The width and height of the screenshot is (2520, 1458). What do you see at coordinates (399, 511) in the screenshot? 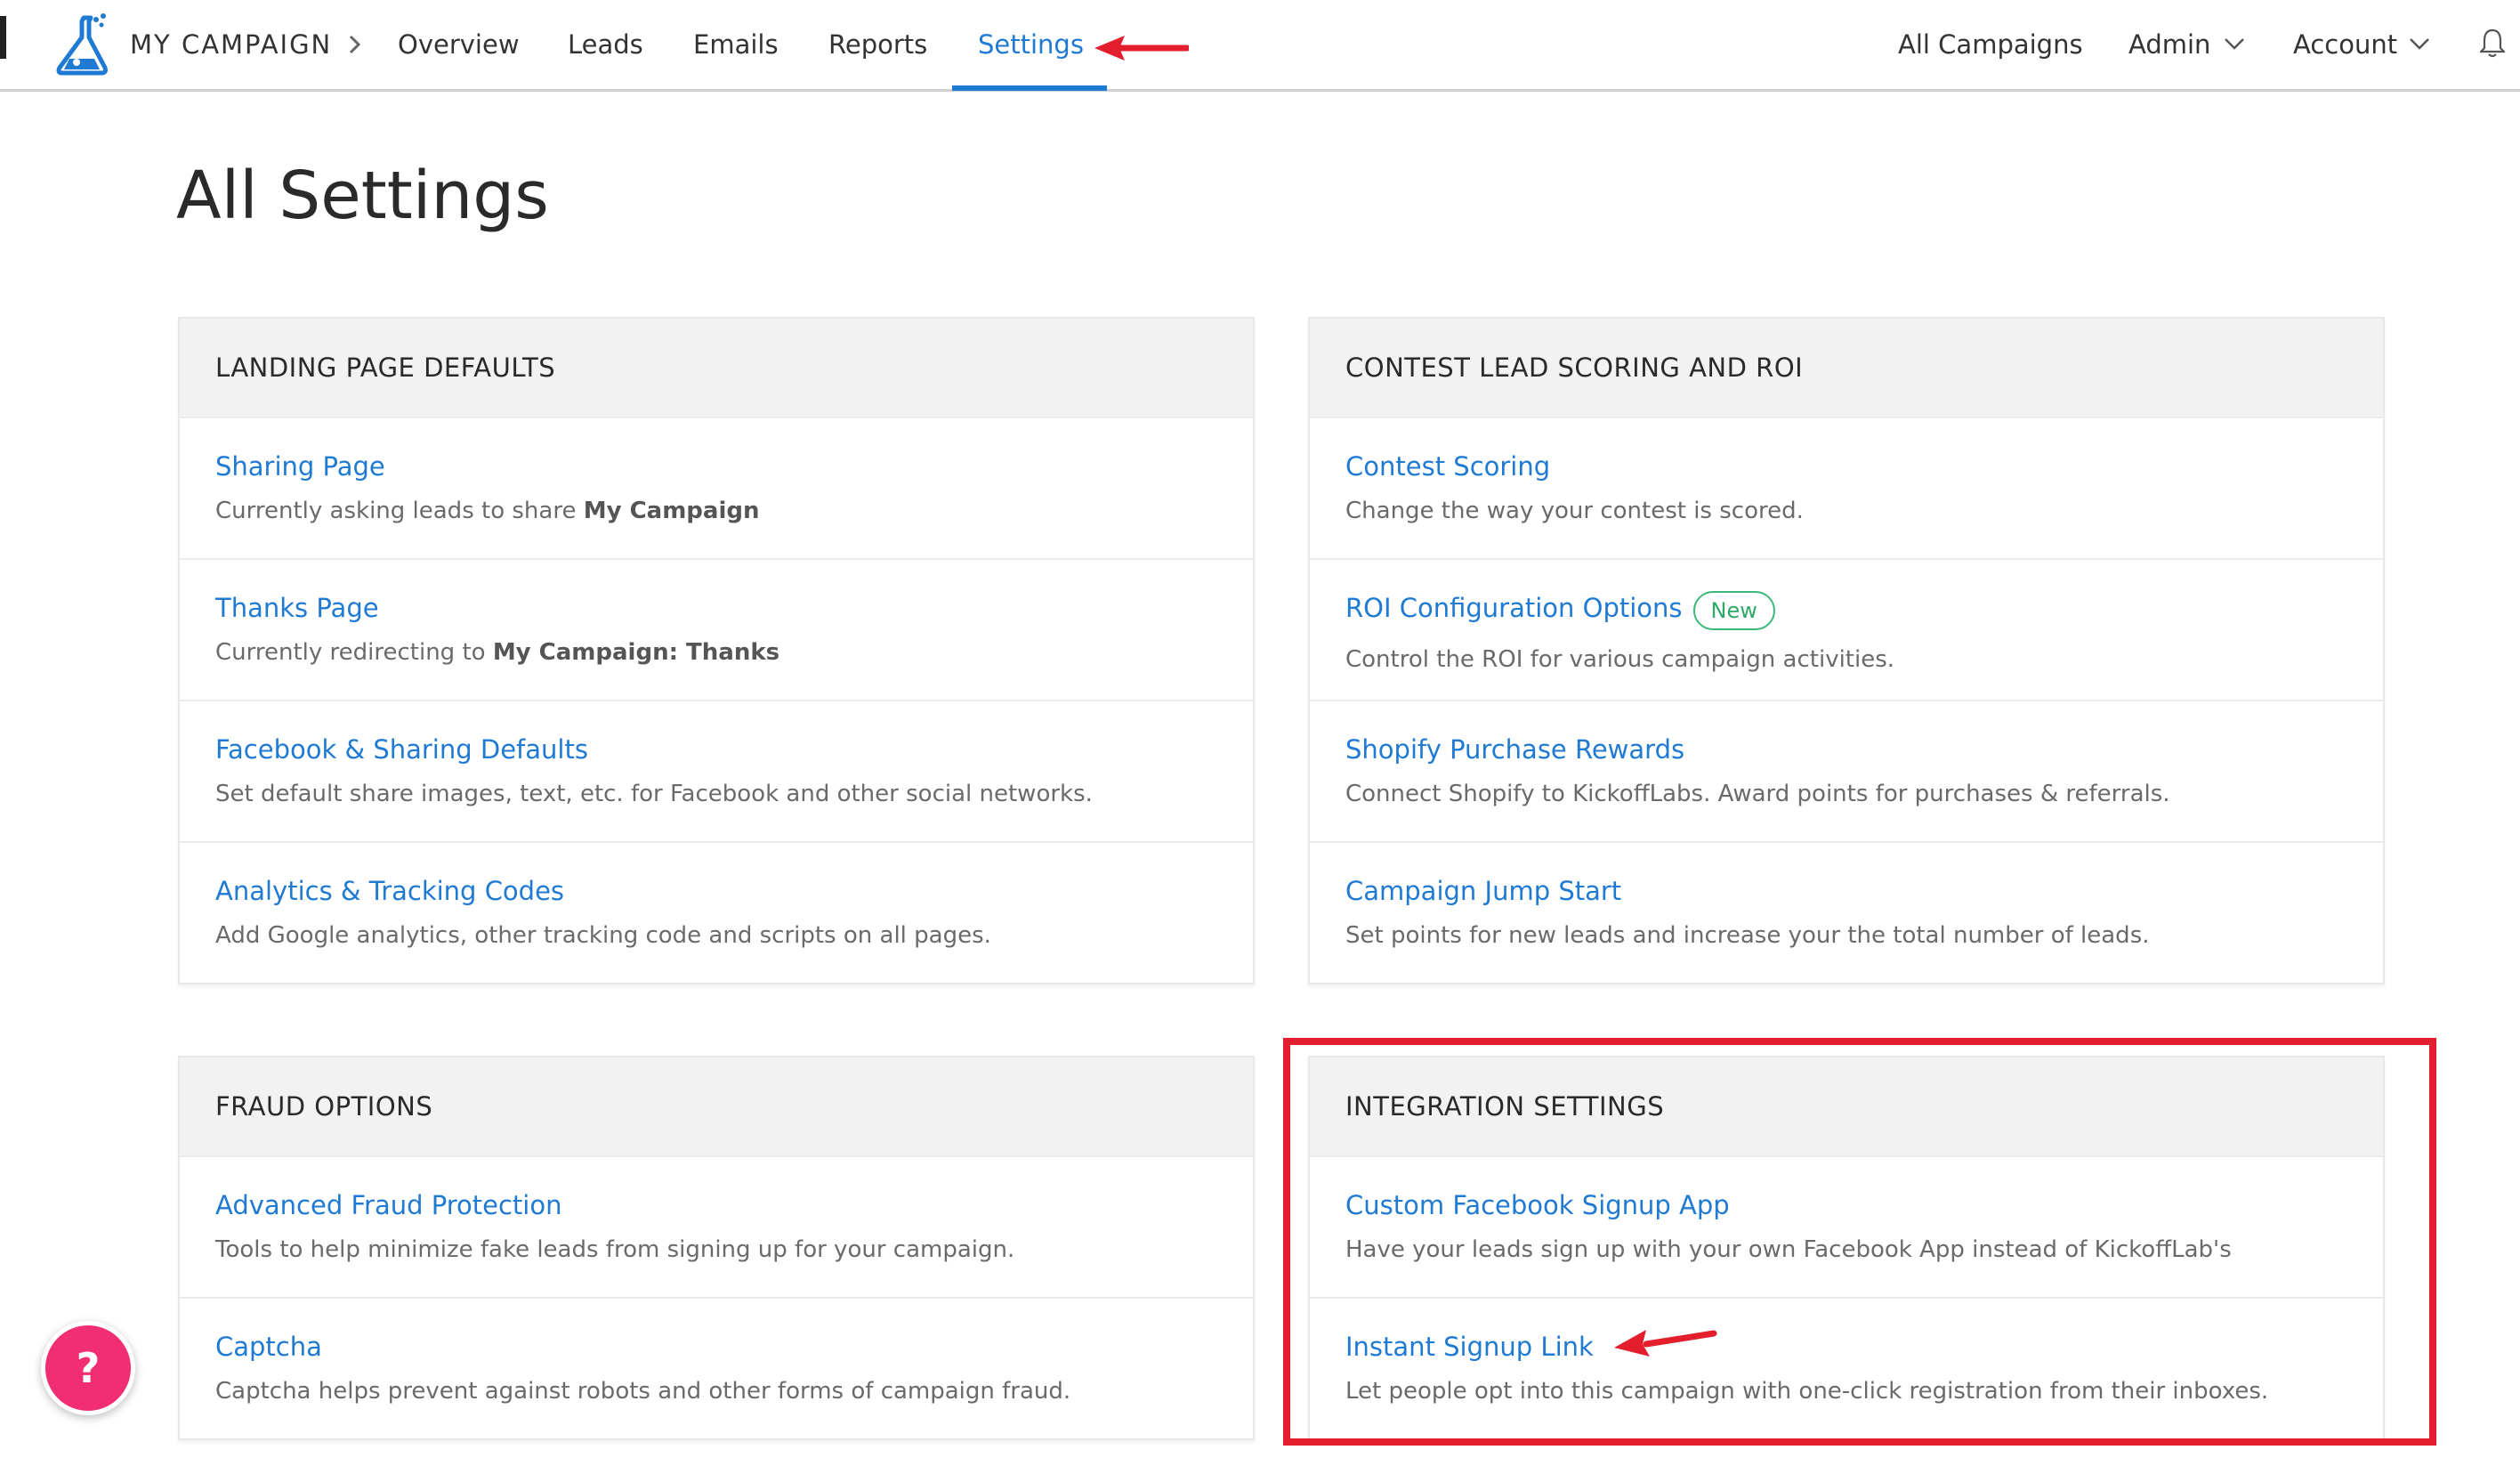
I see `description-text: Currently asking leads to share` at bounding box center [399, 511].